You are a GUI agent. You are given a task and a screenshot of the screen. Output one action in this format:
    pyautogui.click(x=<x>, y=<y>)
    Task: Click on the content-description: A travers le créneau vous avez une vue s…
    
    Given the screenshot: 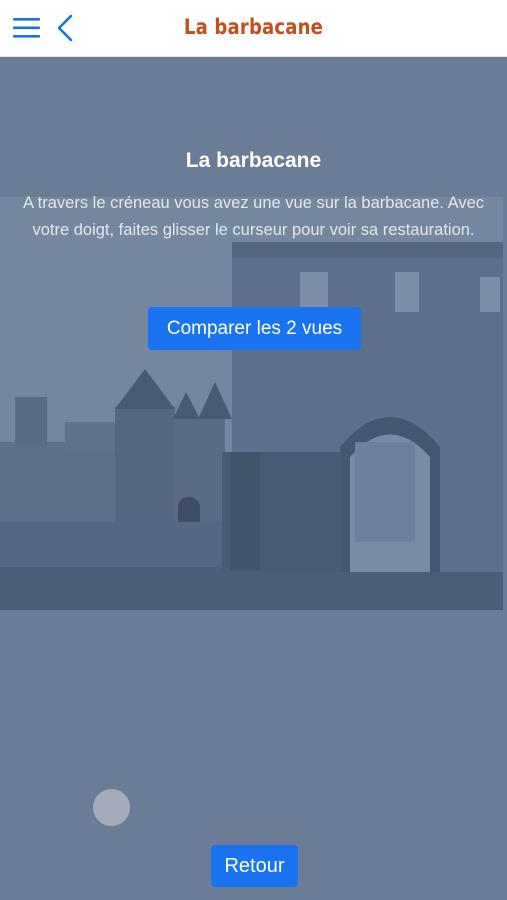 What is the action you would take?
    pyautogui.click(x=253, y=216)
    